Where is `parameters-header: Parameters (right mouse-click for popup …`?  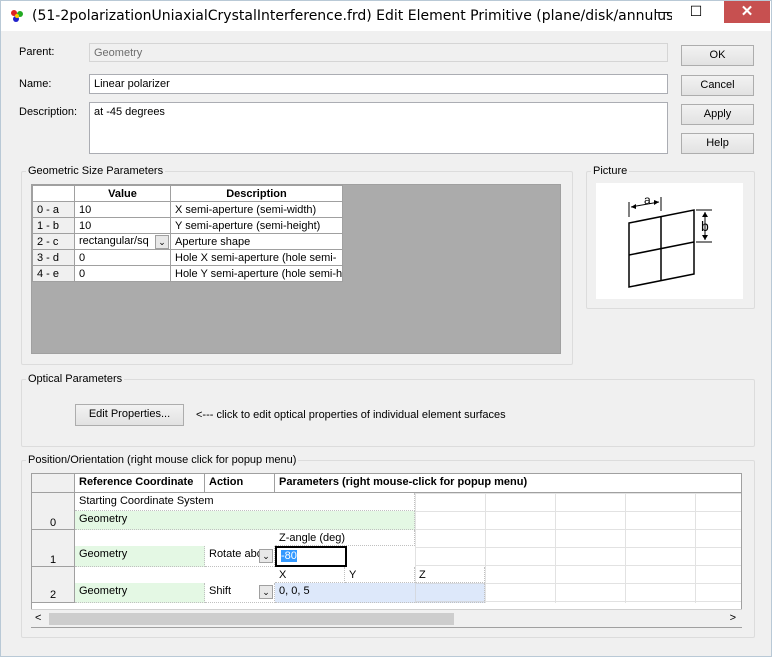 parameters-header: Parameters (right mouse-click for popup … is located at coordinates (508, 483).